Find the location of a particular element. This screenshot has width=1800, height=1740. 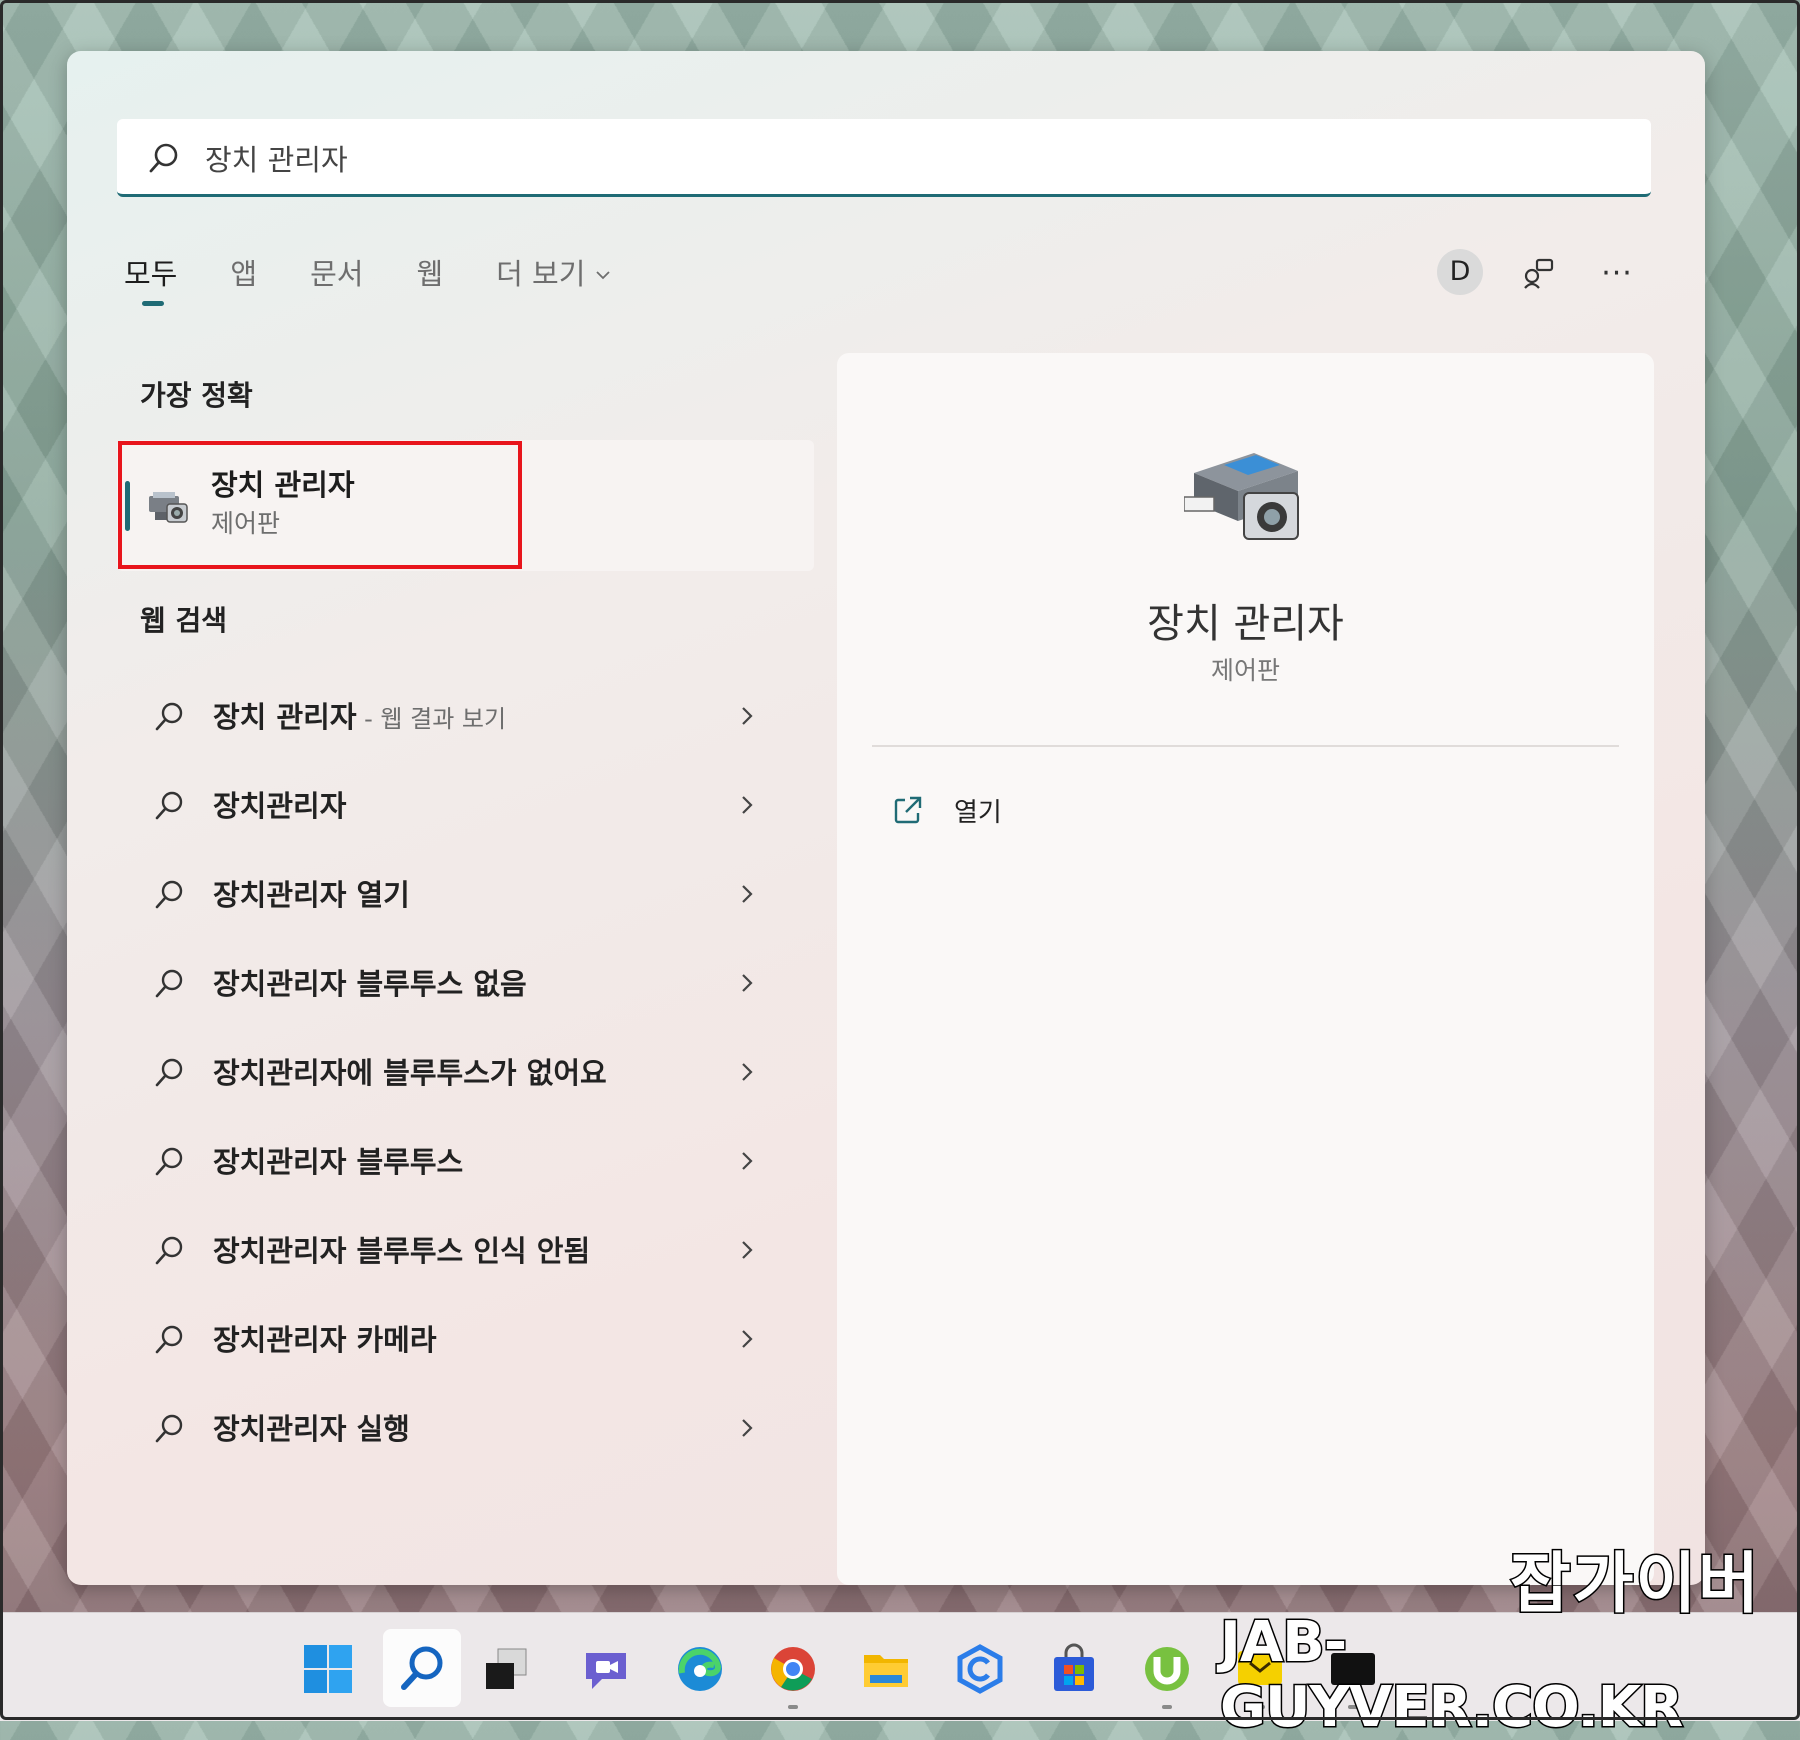

web-result-item: 장치관리자 is located at coordinates (465, 804).